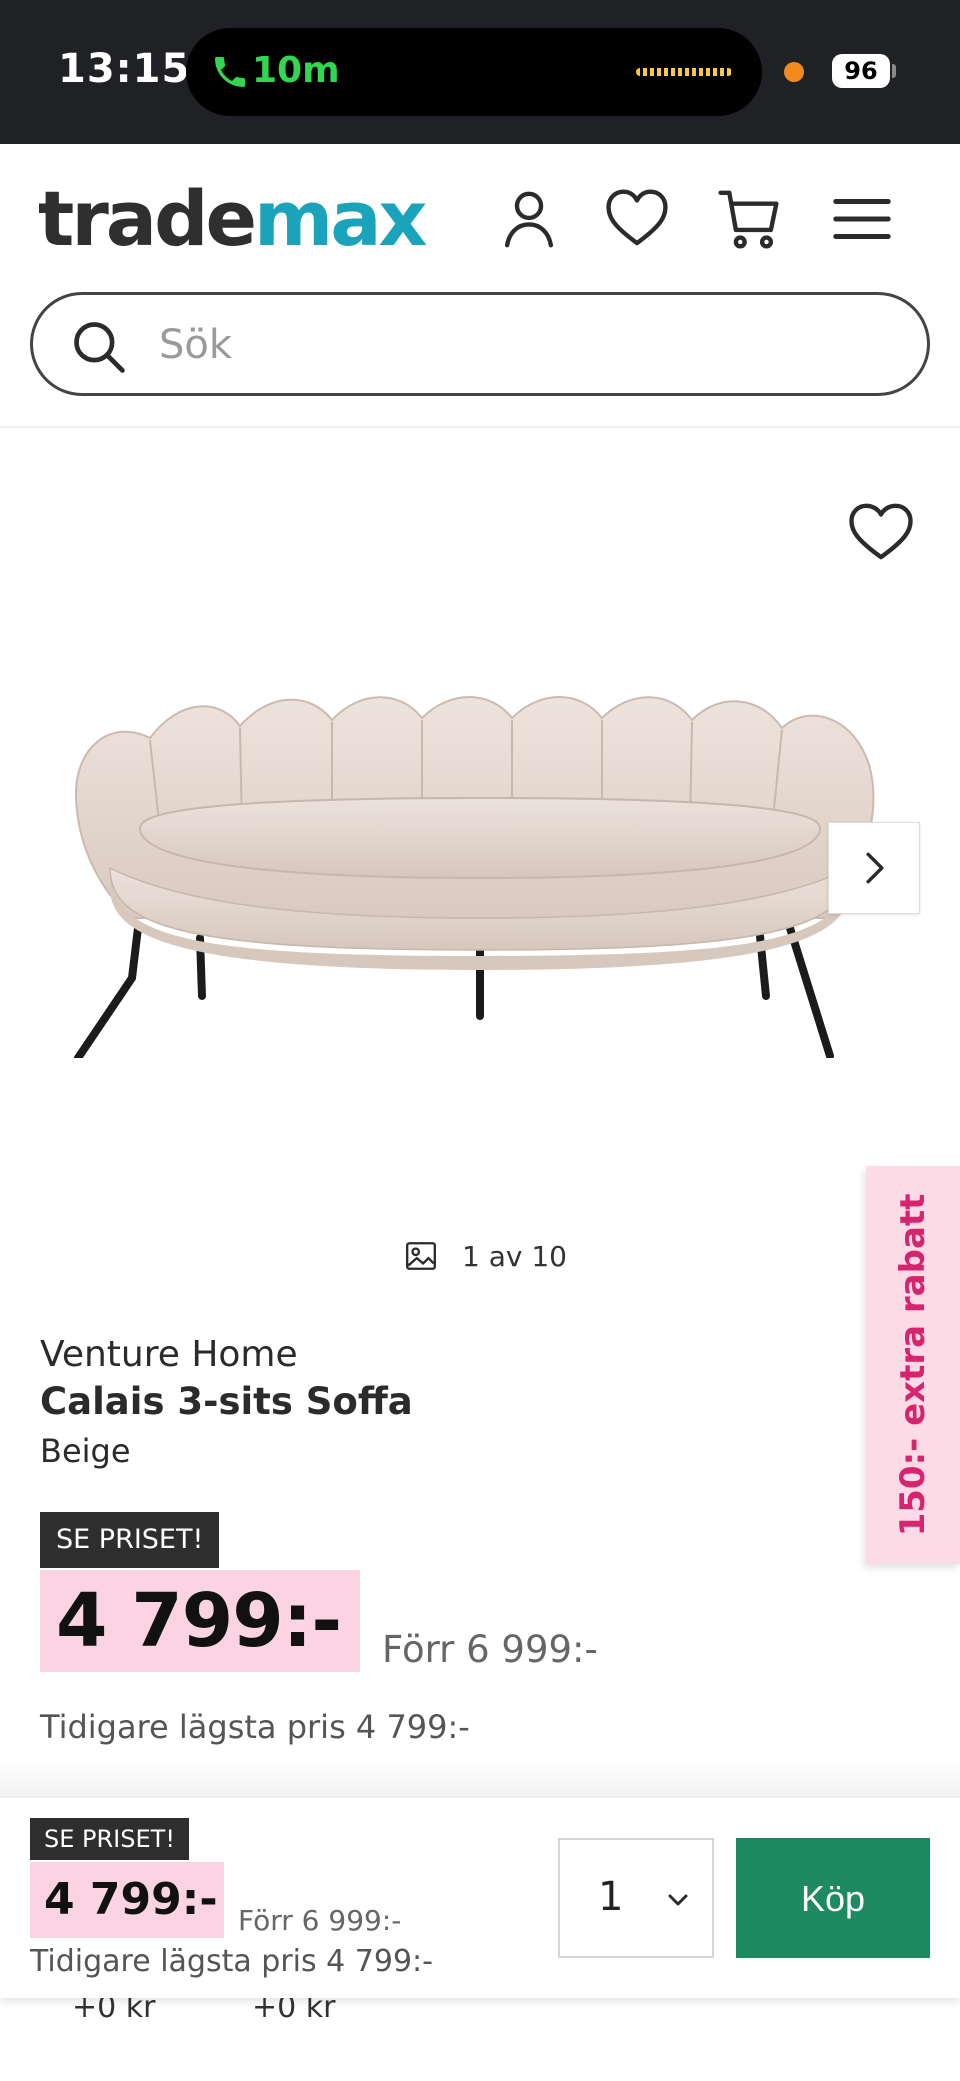  What do you see at coordinates (894, 71) in the screenshot?
I see `battery-nub` at bounding box center [894, 71].